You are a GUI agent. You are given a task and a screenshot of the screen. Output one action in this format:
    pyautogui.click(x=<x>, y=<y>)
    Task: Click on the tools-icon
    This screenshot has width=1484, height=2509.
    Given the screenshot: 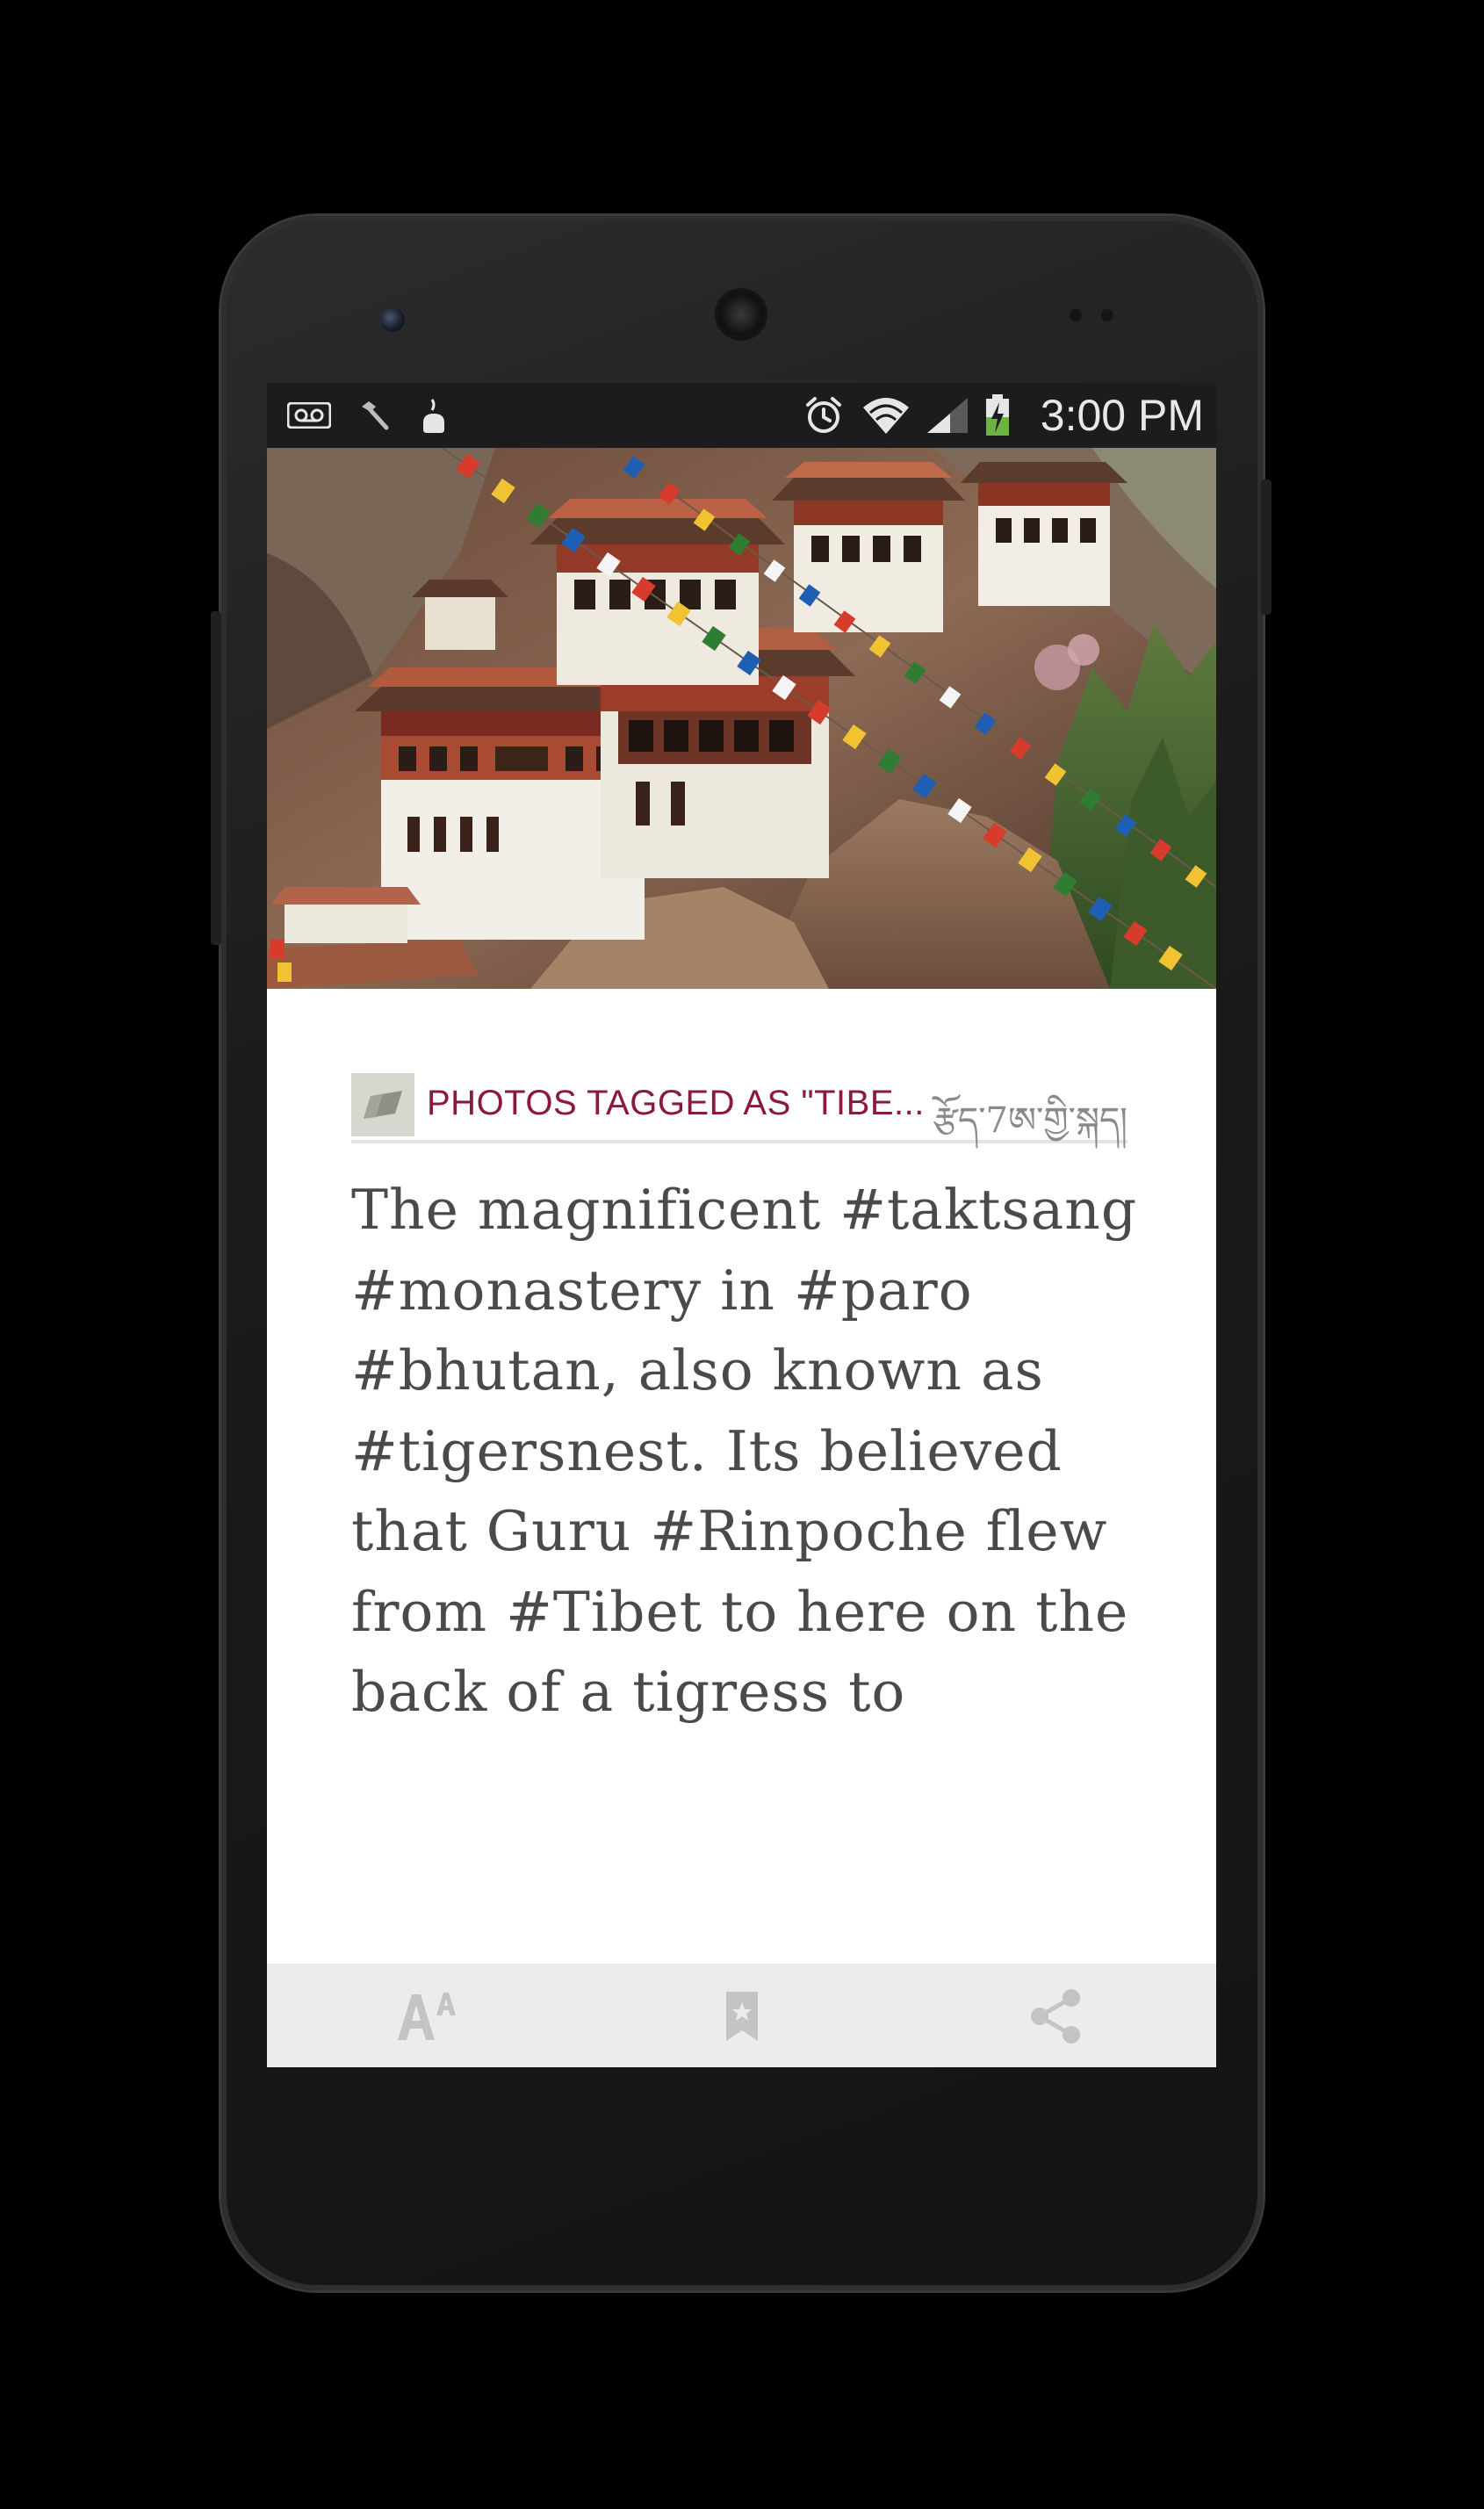 What is the action you would take?
    pyautogui.click(x=374, y=415)
    